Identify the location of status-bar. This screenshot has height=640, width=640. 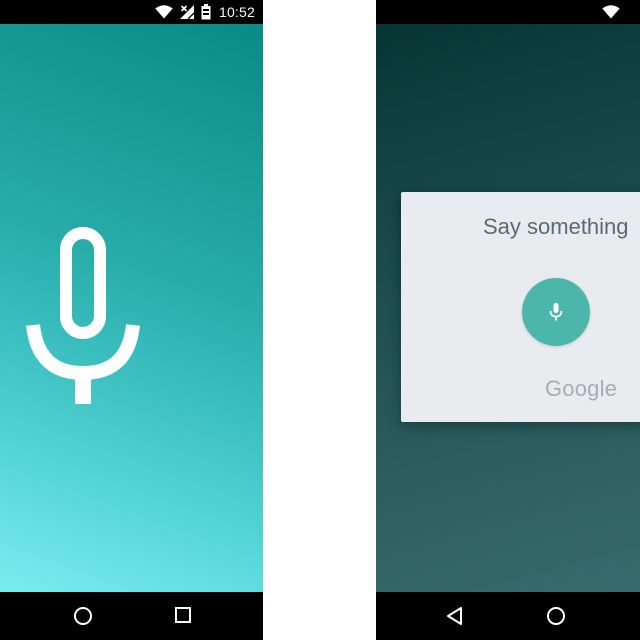
(508, 12).